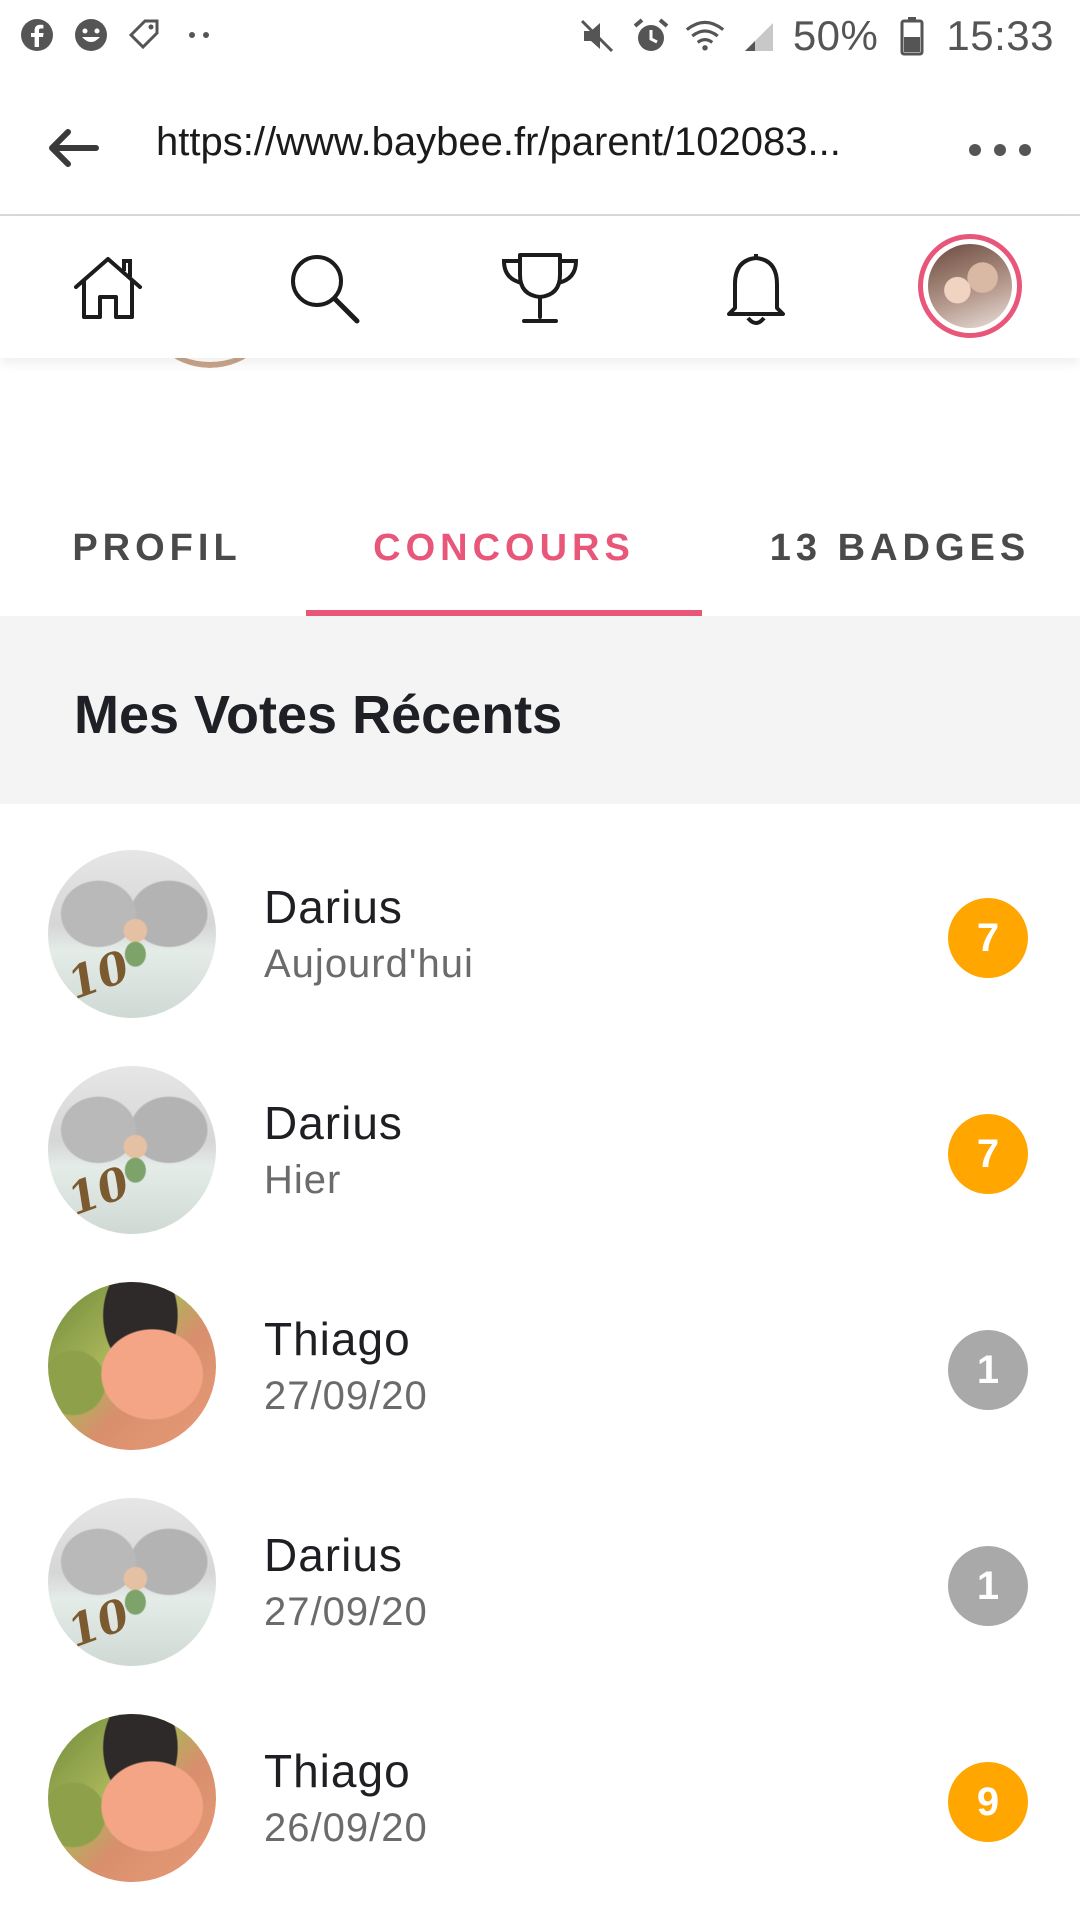  I want to click on section-header: Mes Votes Récents, so click(540, 710).